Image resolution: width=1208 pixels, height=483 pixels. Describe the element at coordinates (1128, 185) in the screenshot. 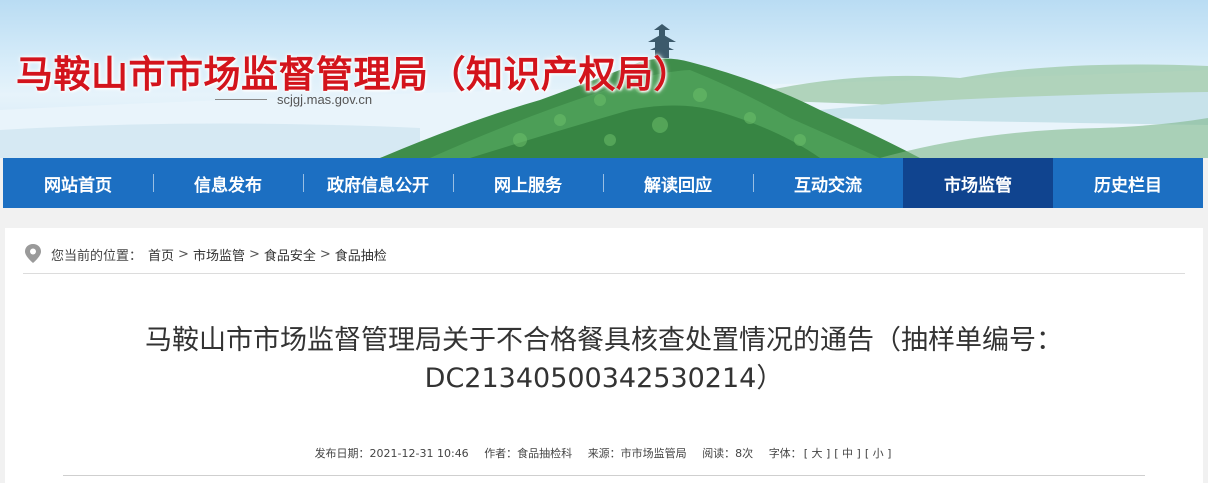

I see `nav-label: 历史栏目` at that location.